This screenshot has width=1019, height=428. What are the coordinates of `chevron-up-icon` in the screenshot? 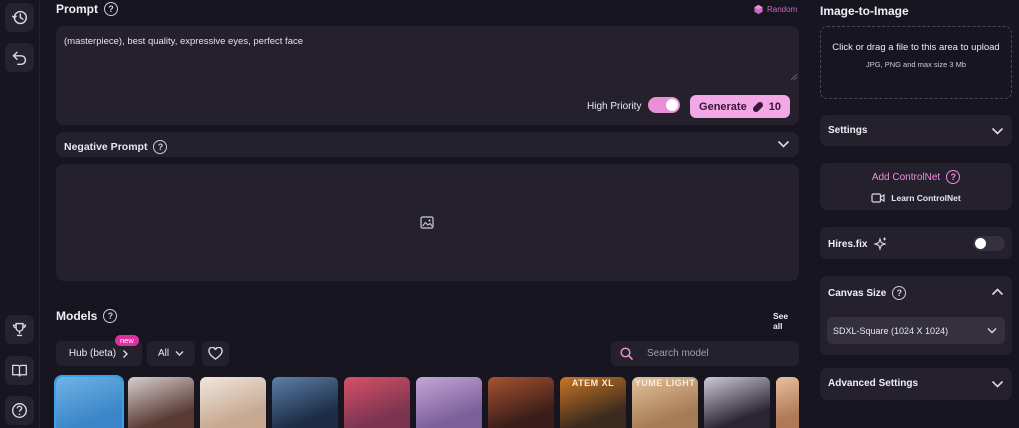 It's located at (997, 292).